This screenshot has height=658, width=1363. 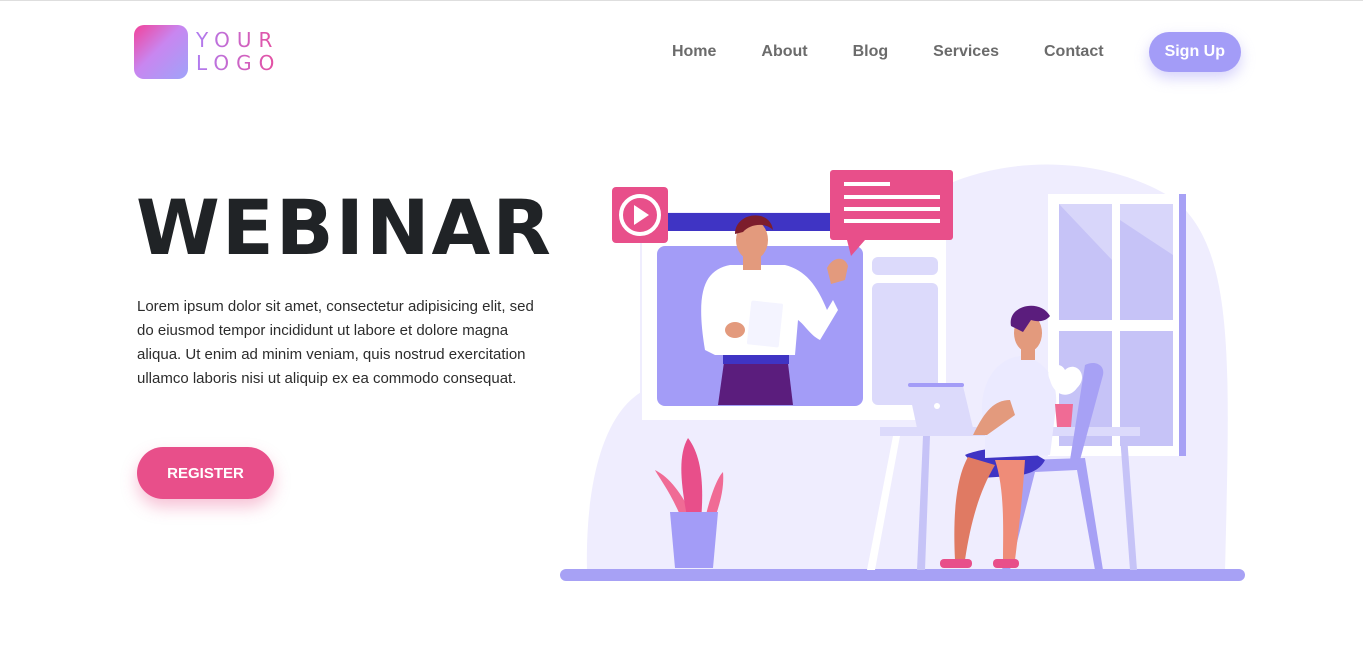 I want to click on register-button: REGISTER, so click(x=205, y=473).